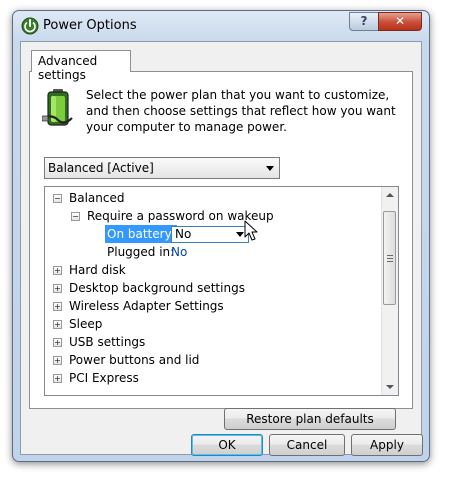 The height and width of the screenshot is (480, 450). What do you see at coordinates (134, 360) in the screenshot?
I see `tree-node-label: Power buttons and lid` at bounding box center [134, 360].